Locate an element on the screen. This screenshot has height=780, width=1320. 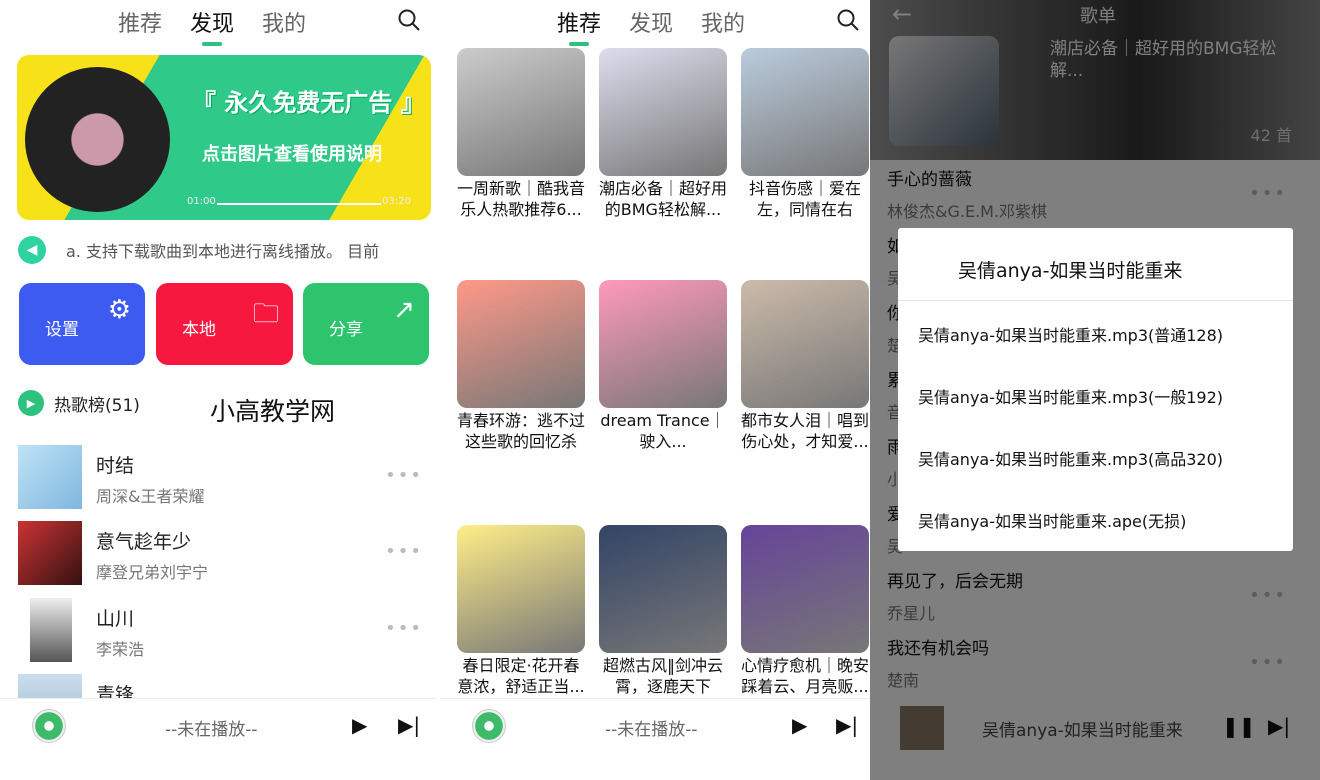
notice-text: a. 支持下载歌曲到本地进行离线播放。 目前 is located at coordinates (223, 251).